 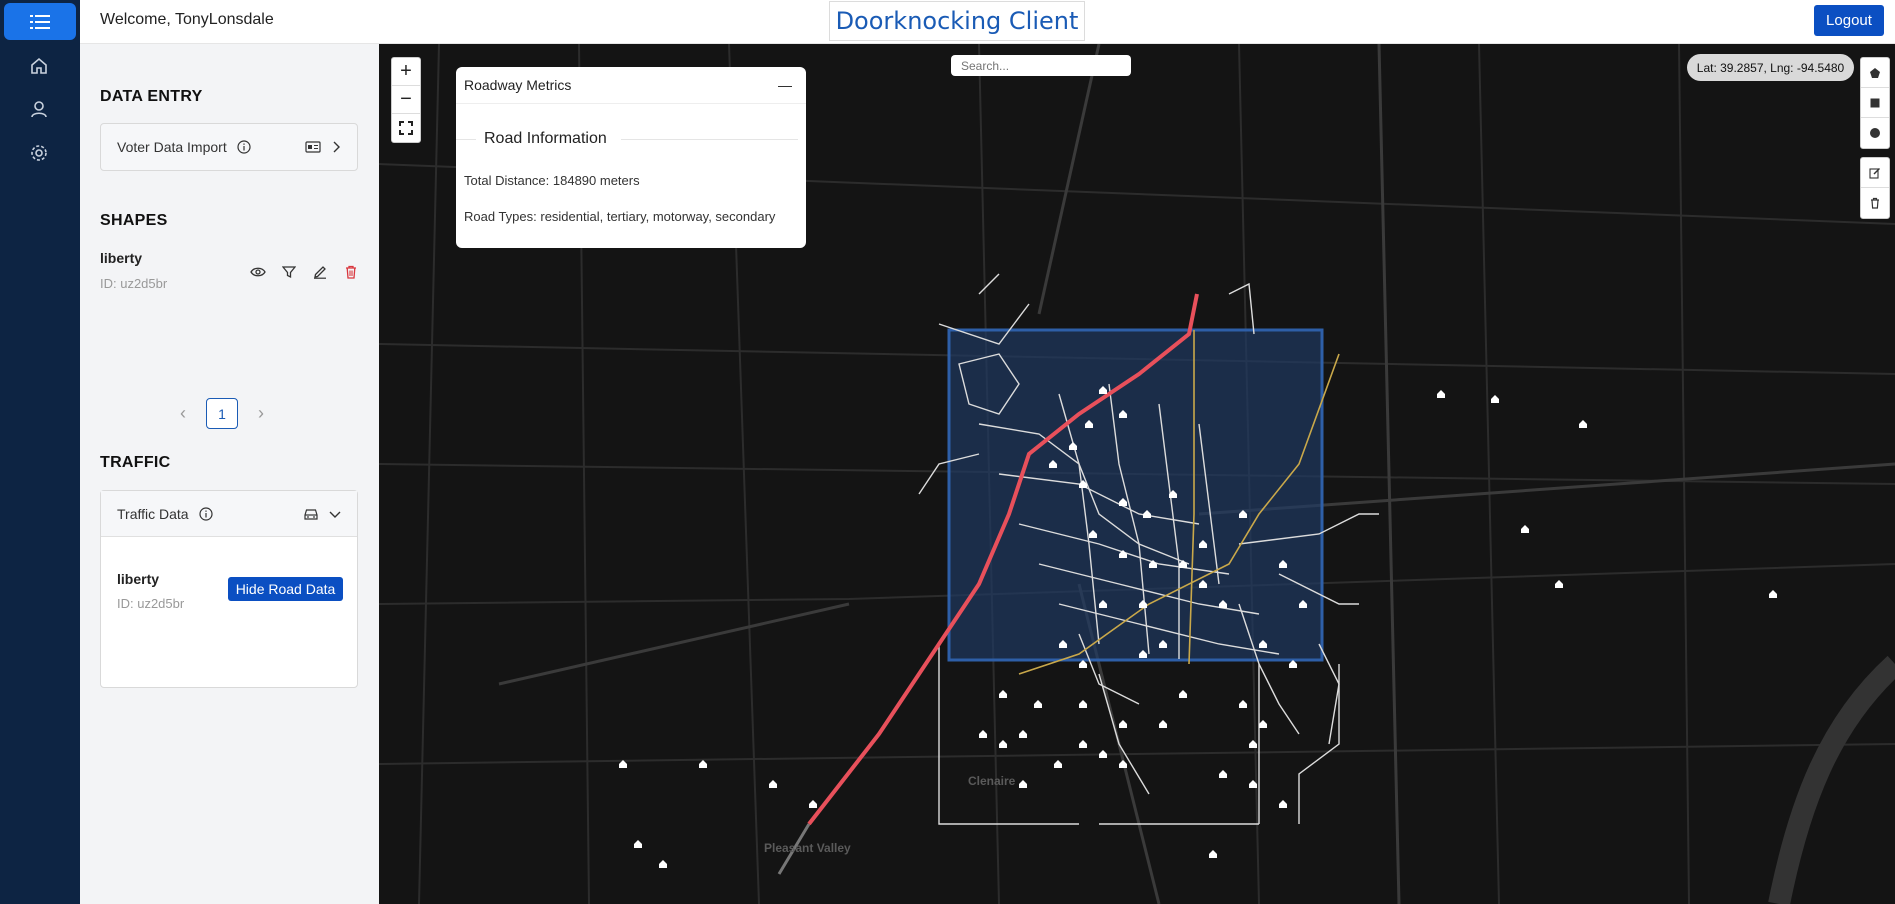 I want to click on fullscreen-icon, so click(x=406, y=128).